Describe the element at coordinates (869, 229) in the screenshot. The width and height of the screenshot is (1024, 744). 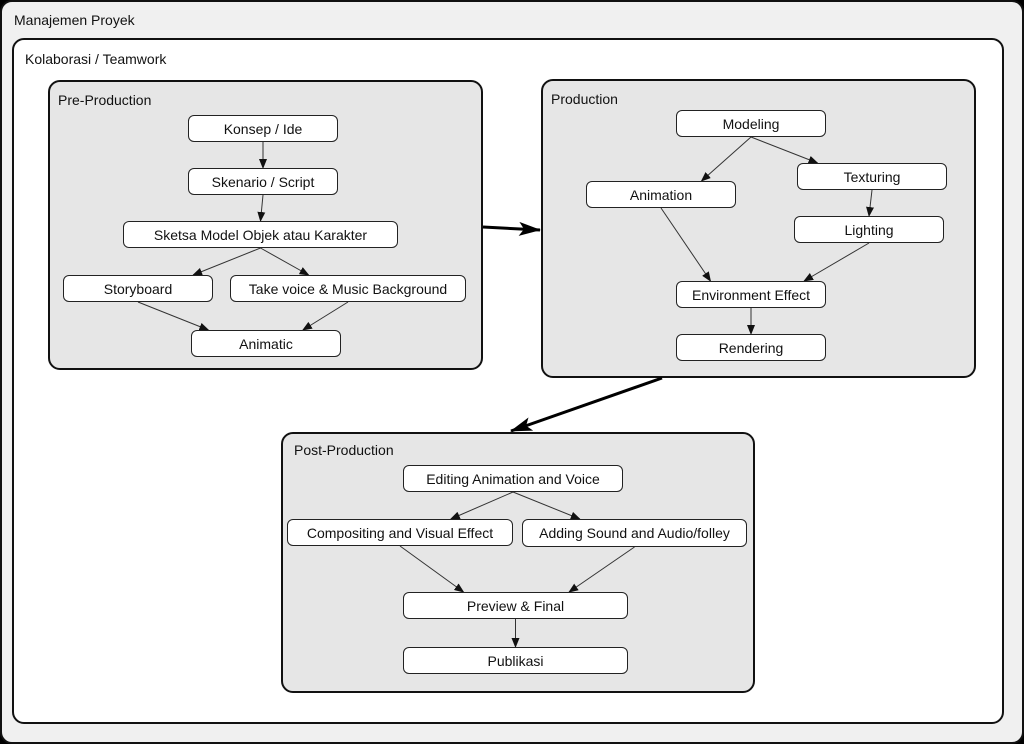
I see `node-lighting: Lighting` at that location.